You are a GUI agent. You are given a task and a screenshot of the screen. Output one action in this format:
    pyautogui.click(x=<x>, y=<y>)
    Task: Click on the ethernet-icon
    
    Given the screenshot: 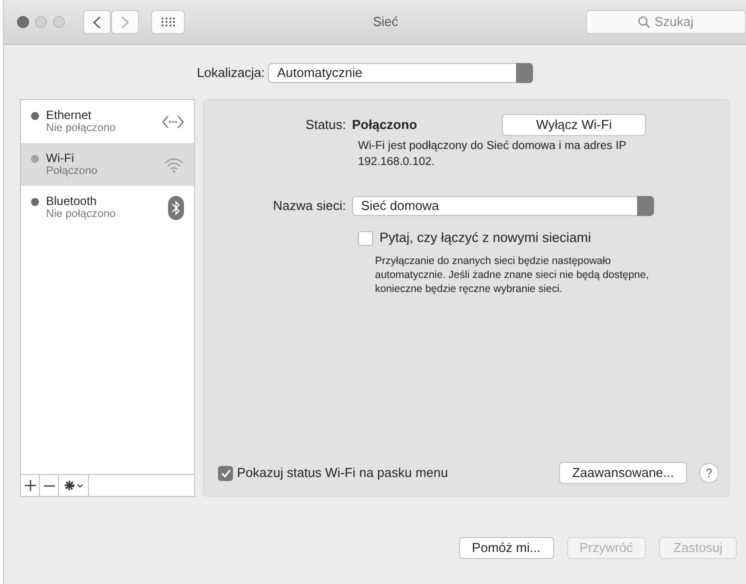 What is the action you would take?
    pyautogui.click(x=173, y=121)
    